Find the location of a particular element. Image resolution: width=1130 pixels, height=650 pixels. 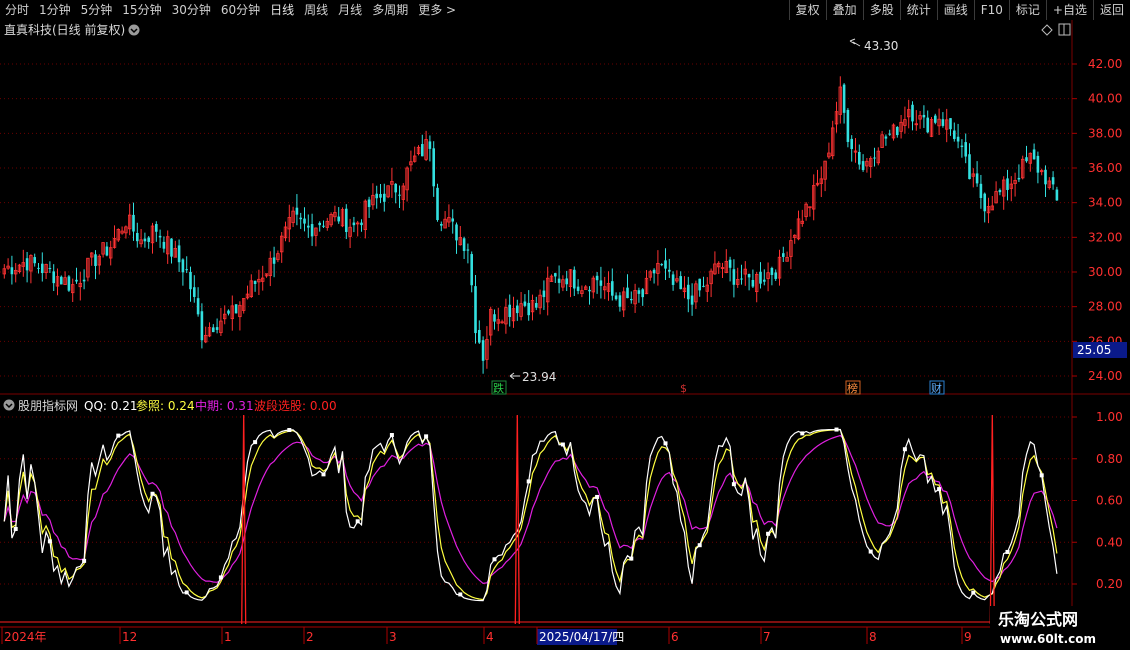

indicator-dropdown-icon is located at coordinates (9, 405).